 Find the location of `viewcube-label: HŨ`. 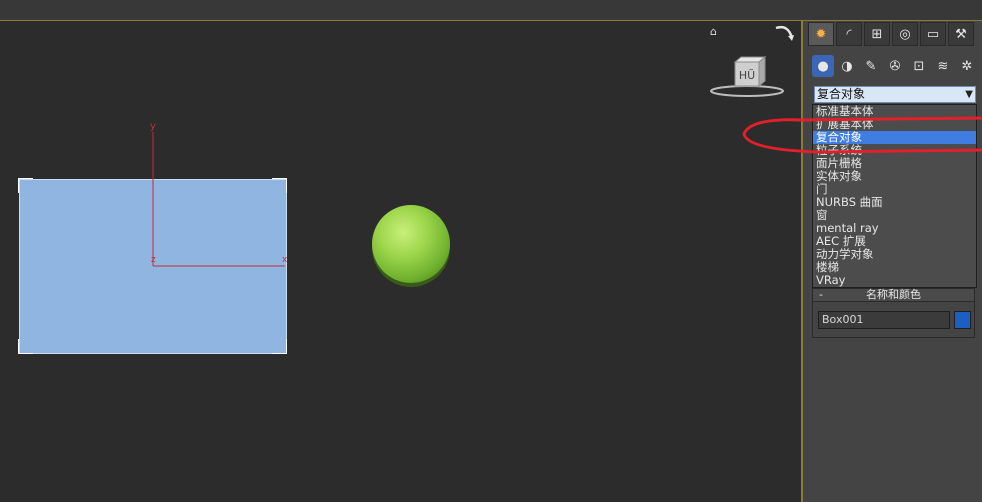

viewcube-label: HŨ is located at coordinates (747, 75).